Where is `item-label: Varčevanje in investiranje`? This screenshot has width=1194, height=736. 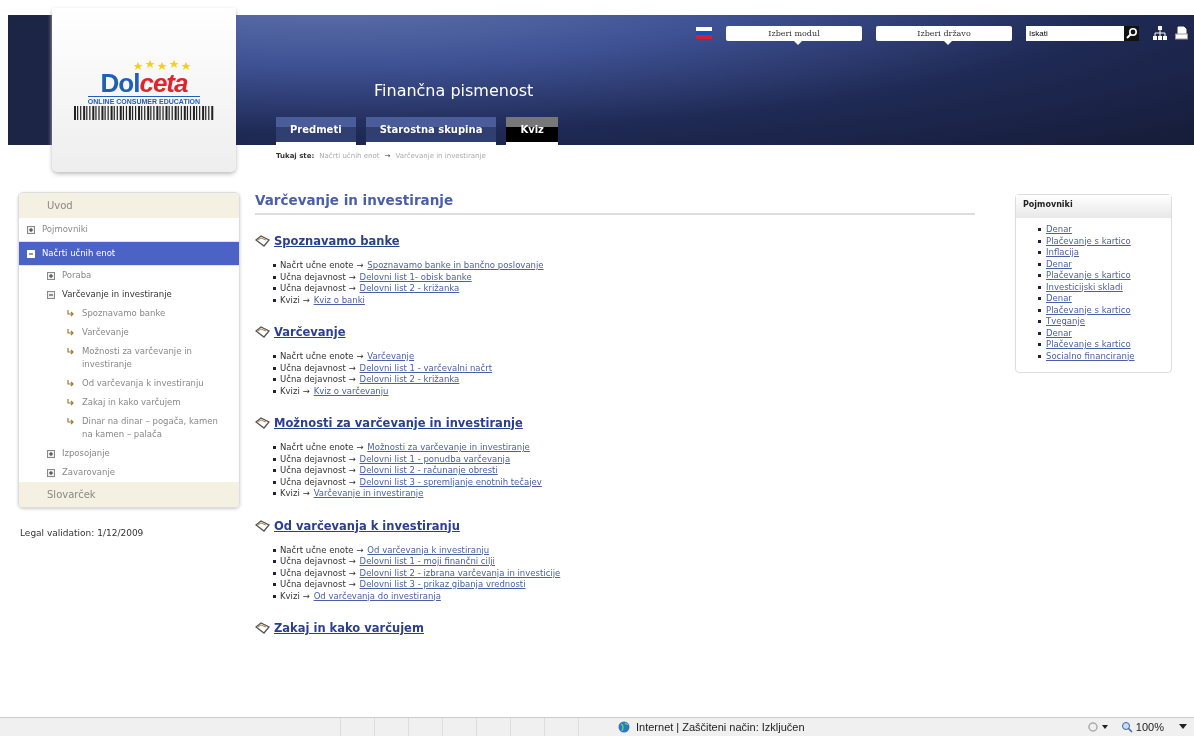 item-label: Varčevanje in investiranje is located at coordinates (117, 294).